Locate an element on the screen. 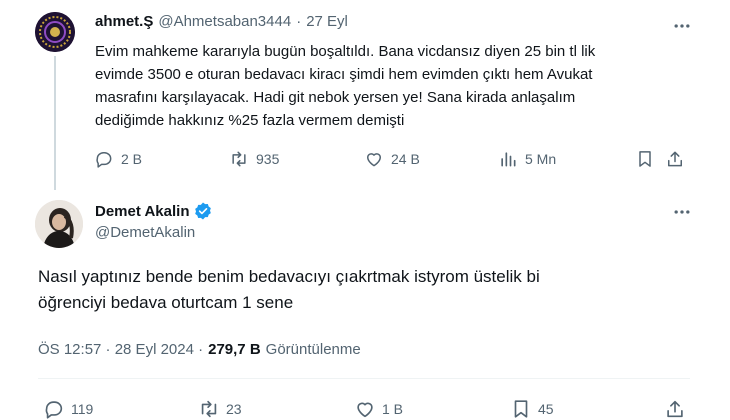 The height and width of the screenshot is (420, 730). main-bookmark-button: 45 is located at coordinates (532, 409).